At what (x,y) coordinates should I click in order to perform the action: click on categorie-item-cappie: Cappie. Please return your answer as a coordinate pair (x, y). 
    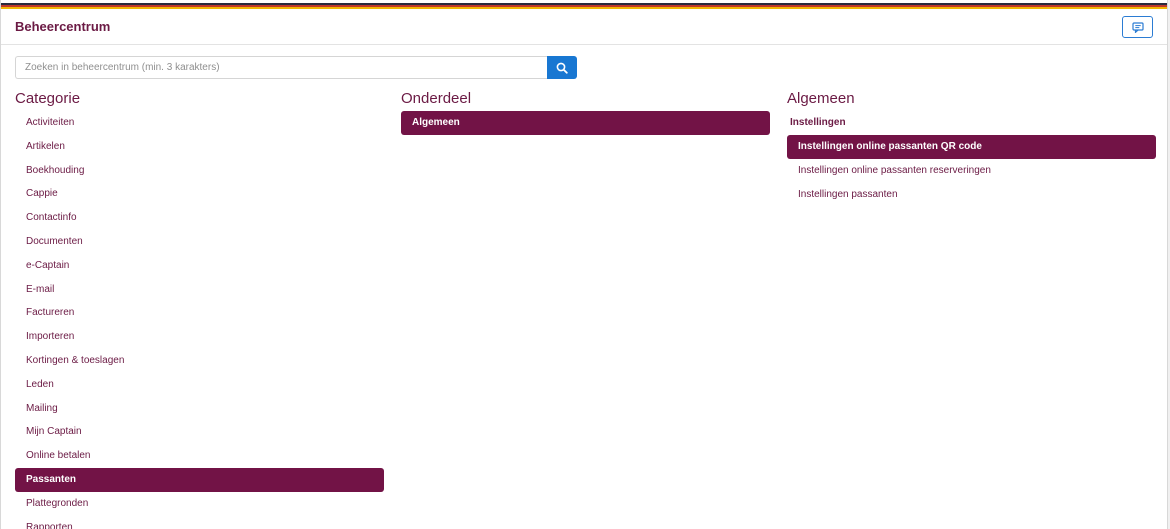
    Looking at the image, I should click on (199, 194).